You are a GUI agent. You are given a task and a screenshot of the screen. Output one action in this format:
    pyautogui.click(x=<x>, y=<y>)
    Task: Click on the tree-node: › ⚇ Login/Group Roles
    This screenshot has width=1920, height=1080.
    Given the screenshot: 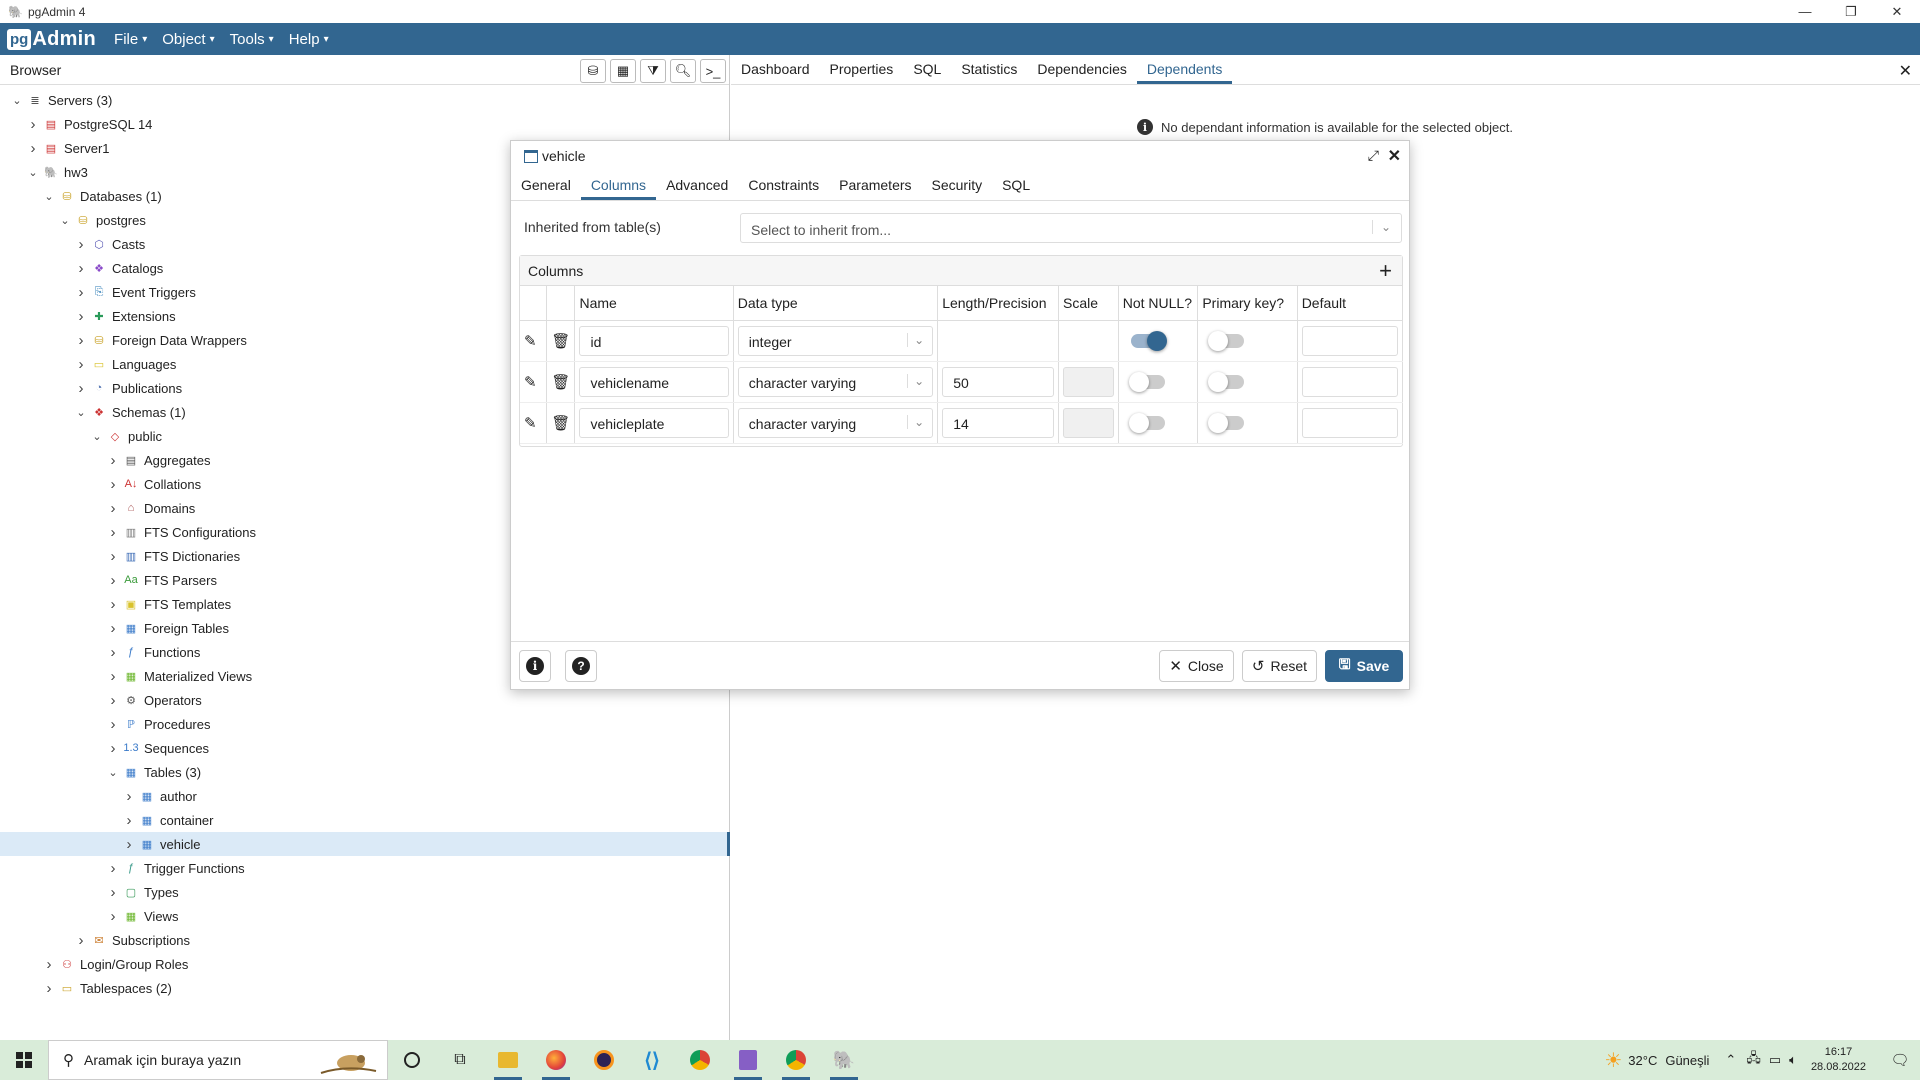 What is the action you would take?
    pyautogui.click(x=364, y=964)
    